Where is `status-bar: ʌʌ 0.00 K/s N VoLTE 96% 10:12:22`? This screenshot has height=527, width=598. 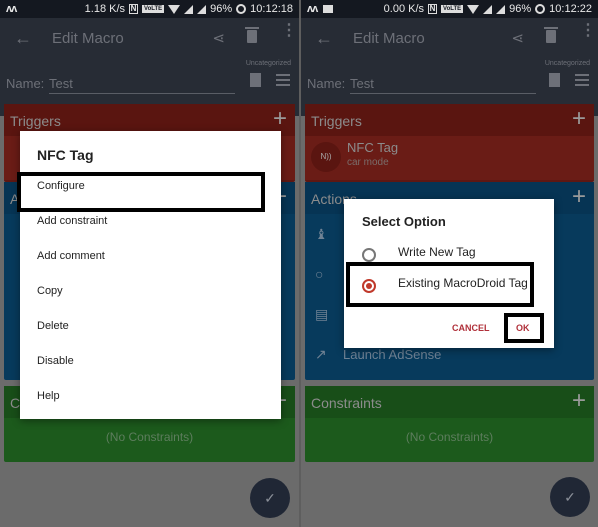 status-bar: ʌʌ 0.00 K/s N VoLTE 96% 10:12:22 is located at coordinates (449, 9).